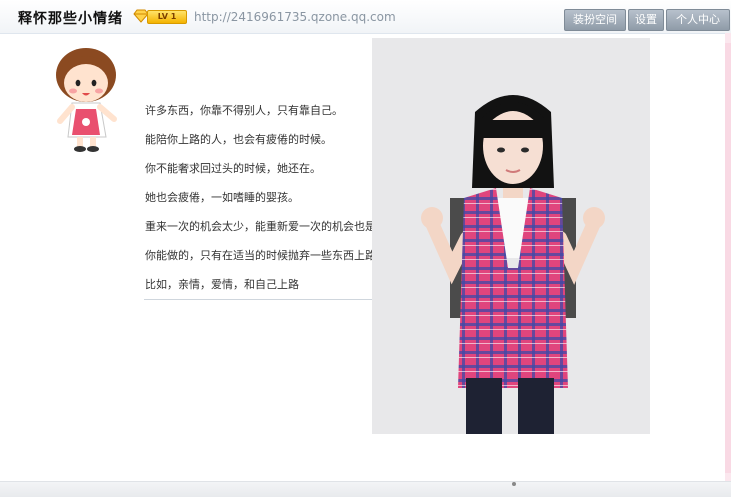 The height and width of the screenshot is (497, 731). What do you see at coordinates (698, 20) in the screenshot?
I see `personal-center-button: 个人中心` at bounding box center [698, 20].